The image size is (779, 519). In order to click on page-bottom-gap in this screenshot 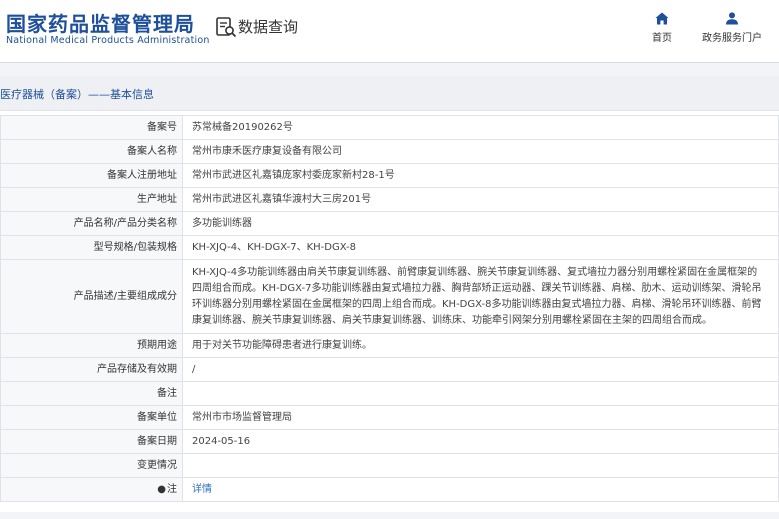, I will do `click(389, 515)`.